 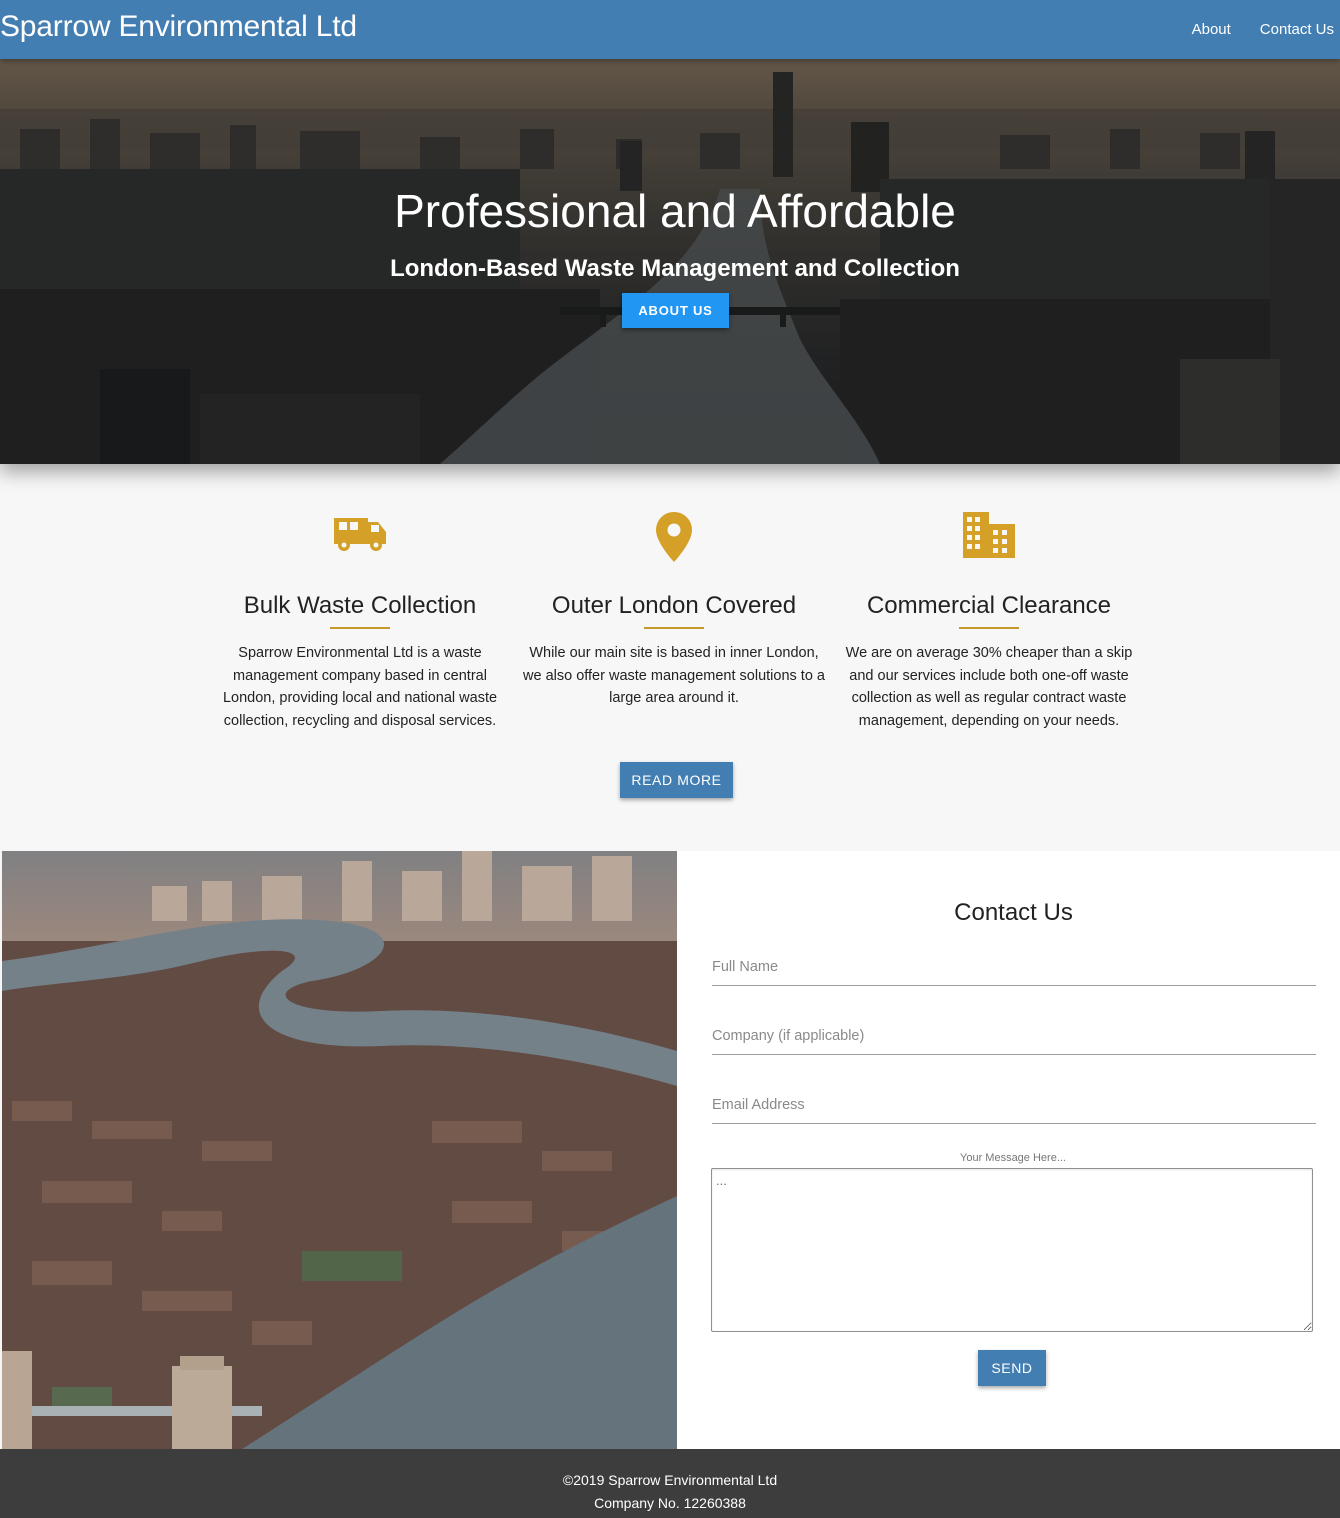 I want to click on footer-copyright: ©2019 Sparrow Environmental Ltd, so click(x=670, y=1480).